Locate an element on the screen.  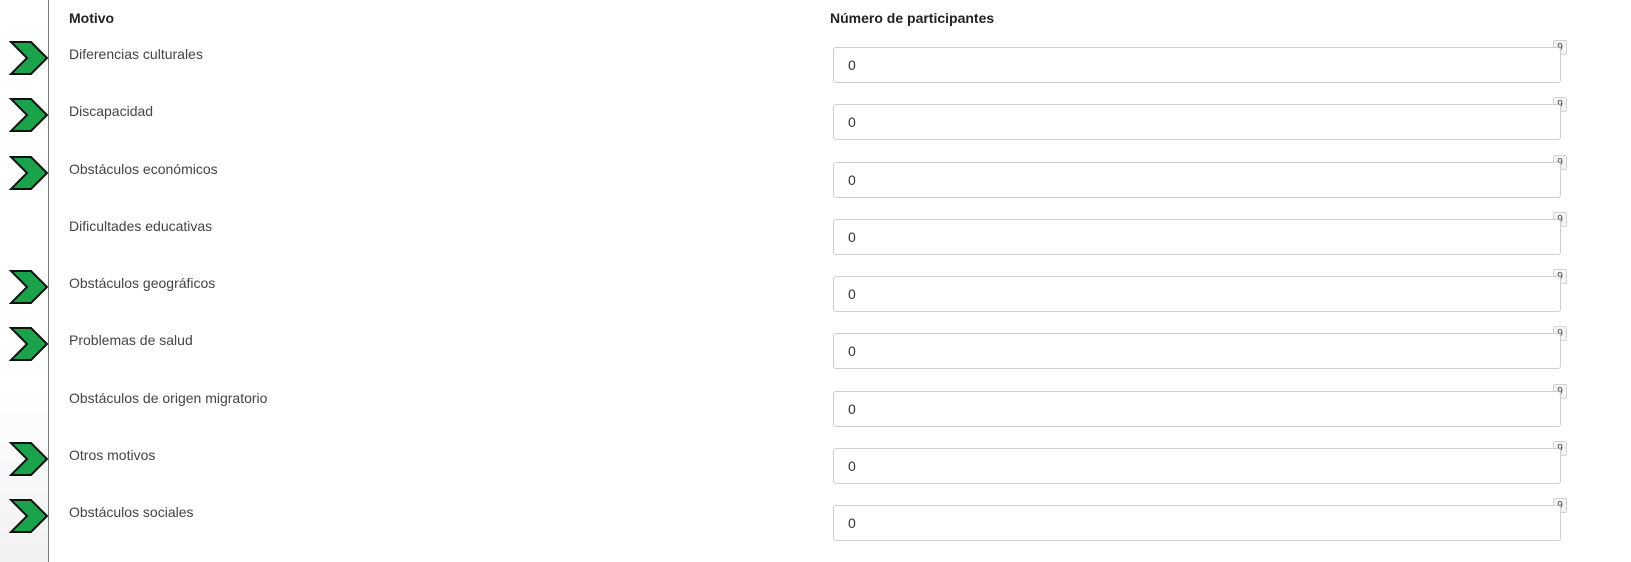
motivo-label: Obstáculos económicos is located at coordinates (143, 168).